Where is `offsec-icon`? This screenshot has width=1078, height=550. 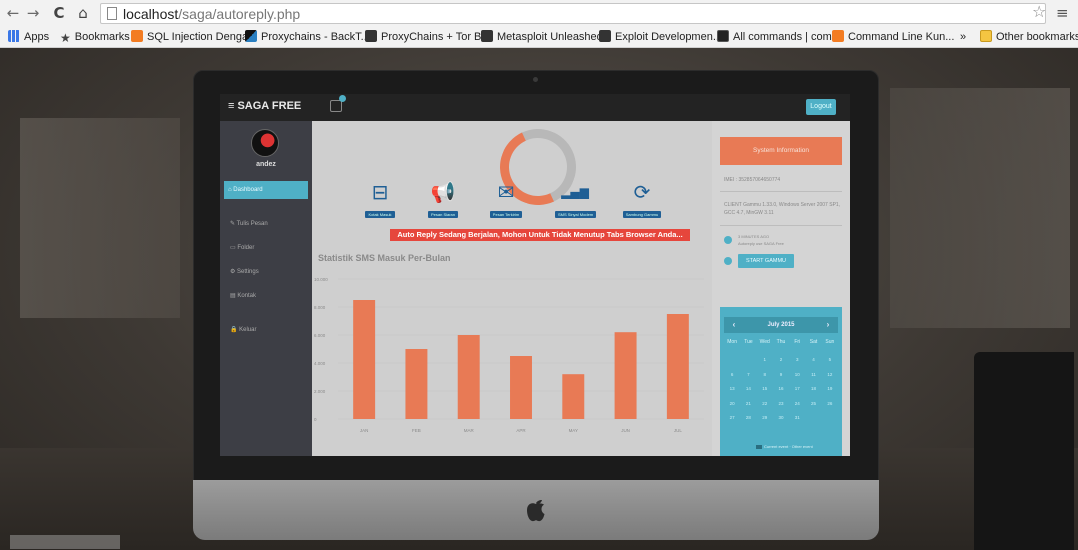 offsec-icon is located at coordinates (605, 36).